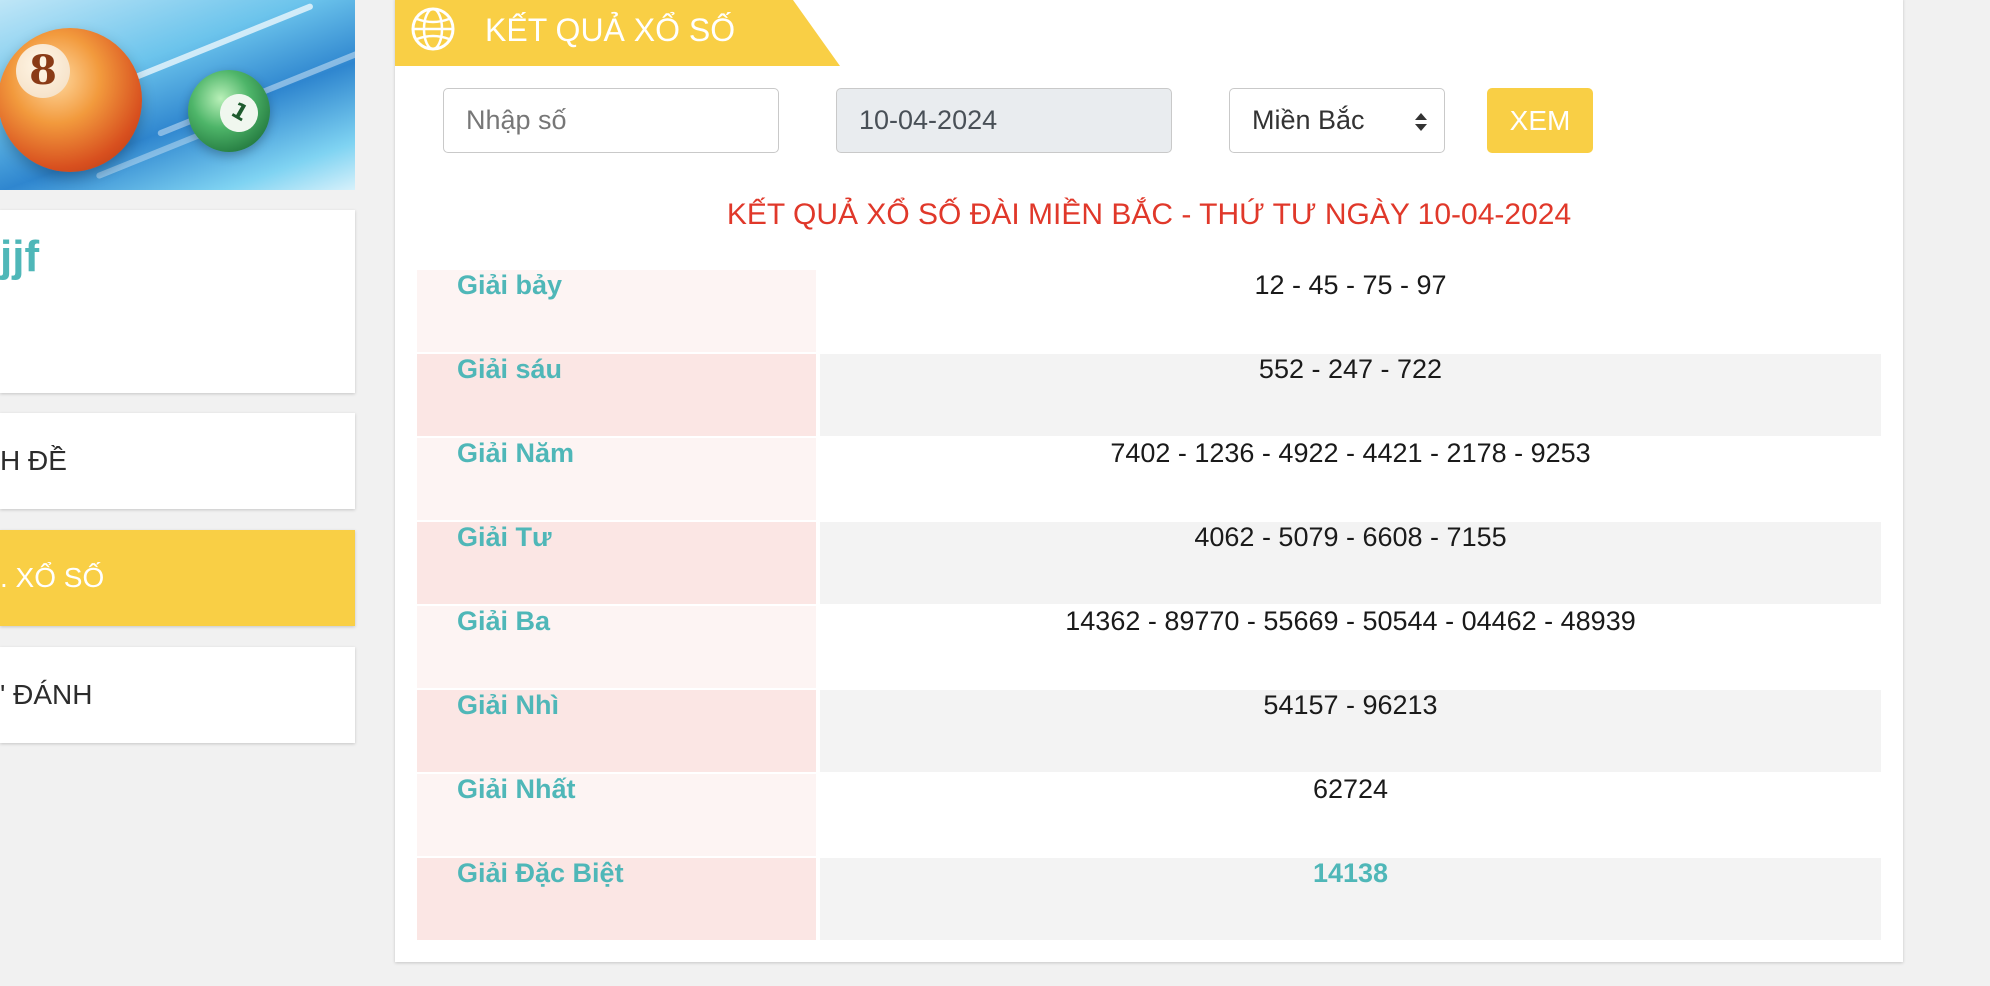  Describe the element at coordinates (616, 815) in the screenshot. I see `prize-name: Giải Nhất` at that location.